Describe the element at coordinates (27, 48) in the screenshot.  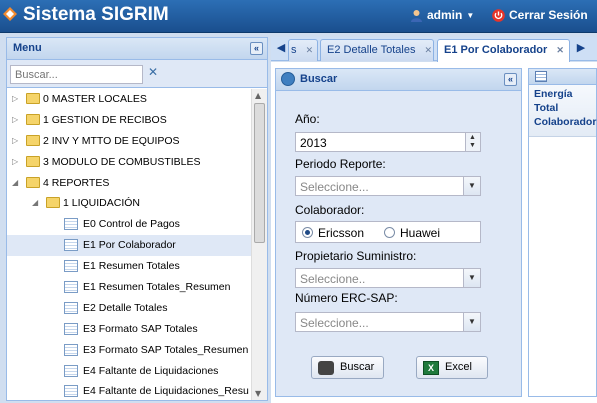
I see `menu-title: Menu` at that location.